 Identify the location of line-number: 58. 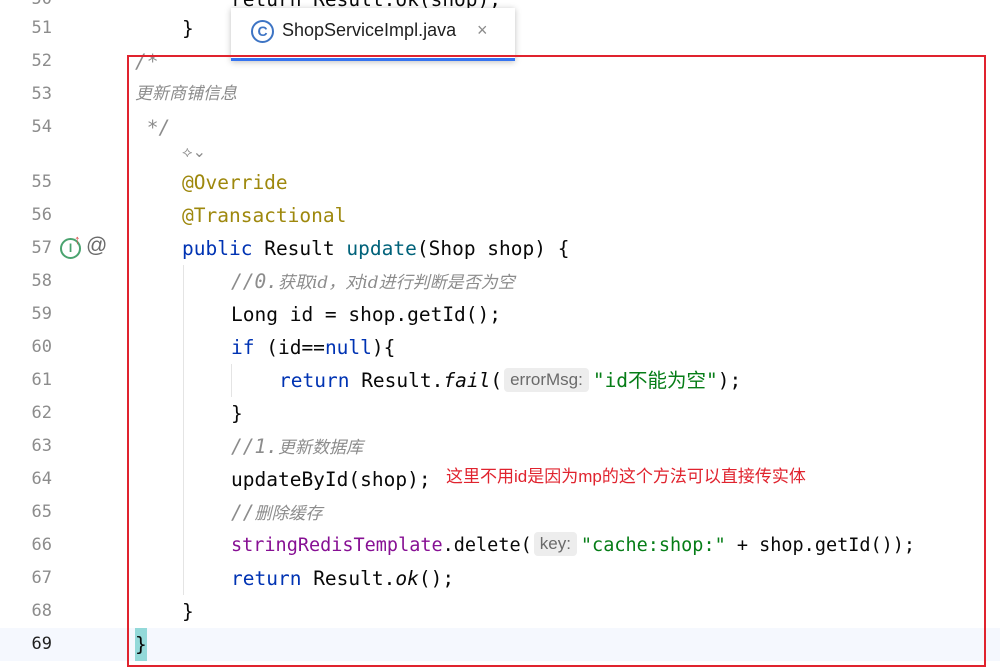
(41, 281).